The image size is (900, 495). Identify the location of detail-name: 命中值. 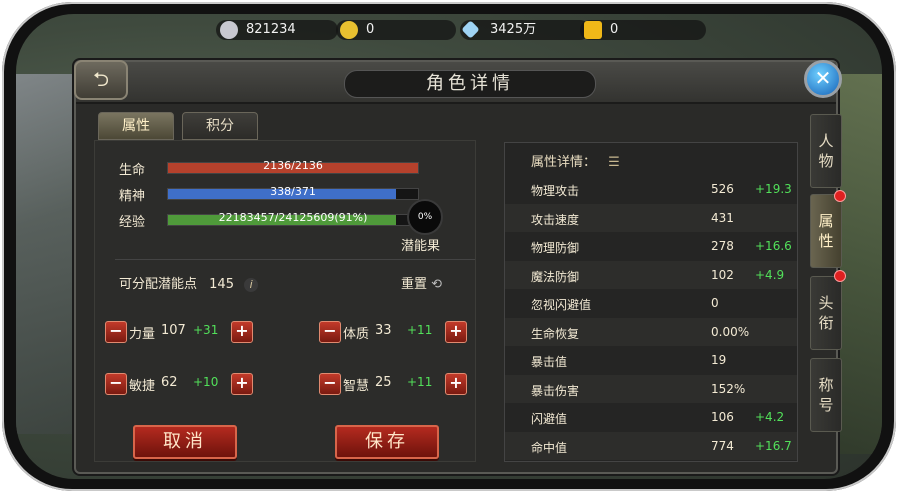
(549, 447).